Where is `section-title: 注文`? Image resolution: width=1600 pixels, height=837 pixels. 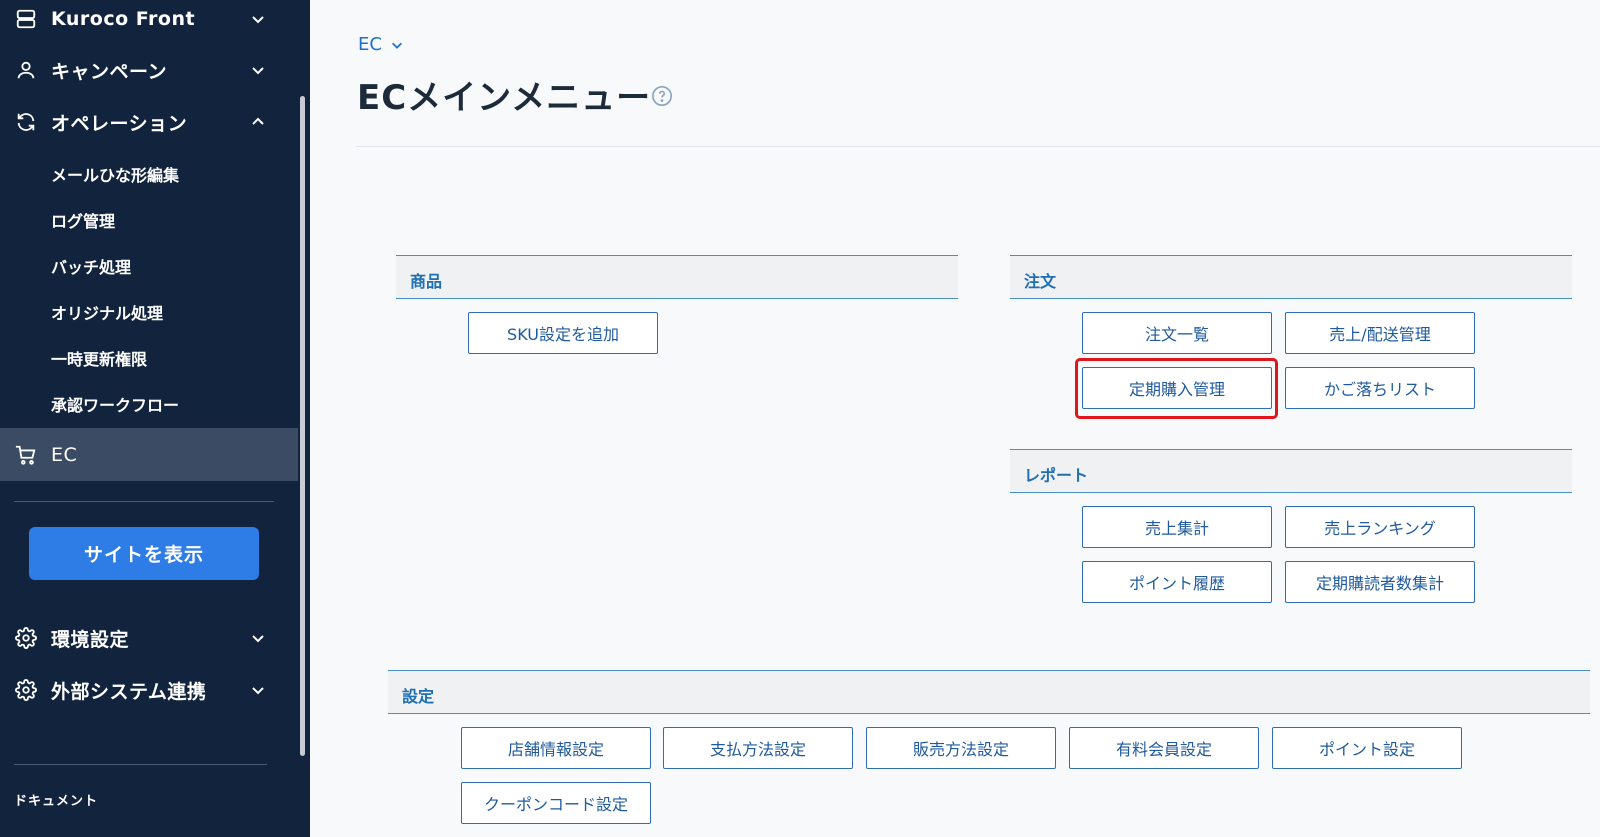
section-title: 注文 is located at coordinates (1040, 281).